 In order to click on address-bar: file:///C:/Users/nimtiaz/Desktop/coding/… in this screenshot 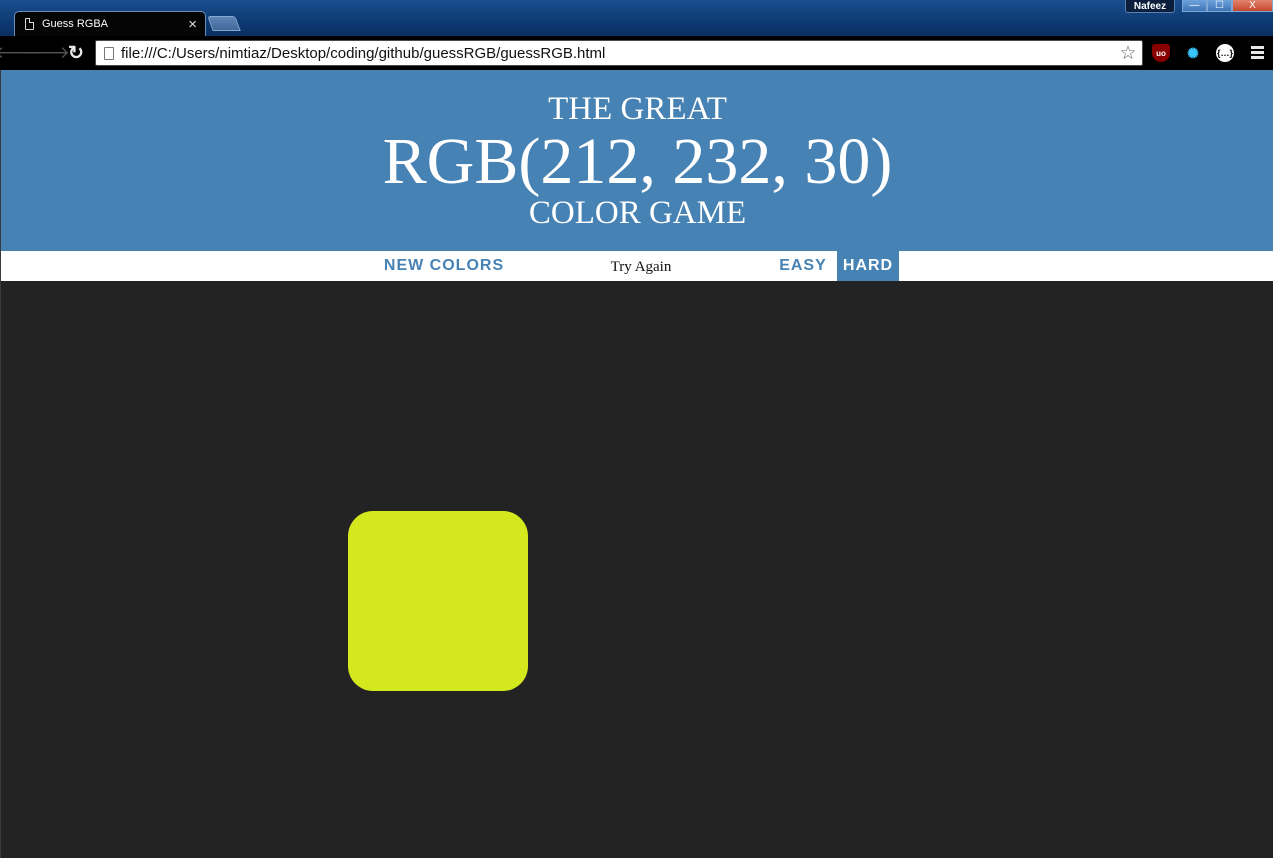, I will do `click(619, 53)`.